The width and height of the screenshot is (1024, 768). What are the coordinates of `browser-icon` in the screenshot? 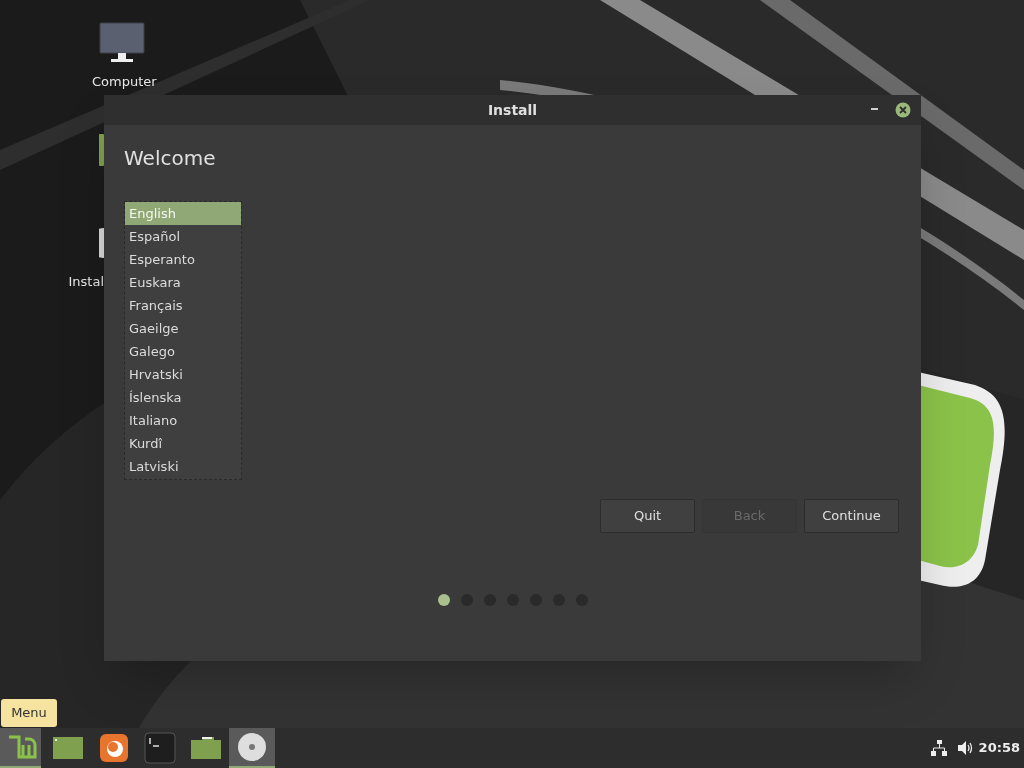 It's located at (114, 748).